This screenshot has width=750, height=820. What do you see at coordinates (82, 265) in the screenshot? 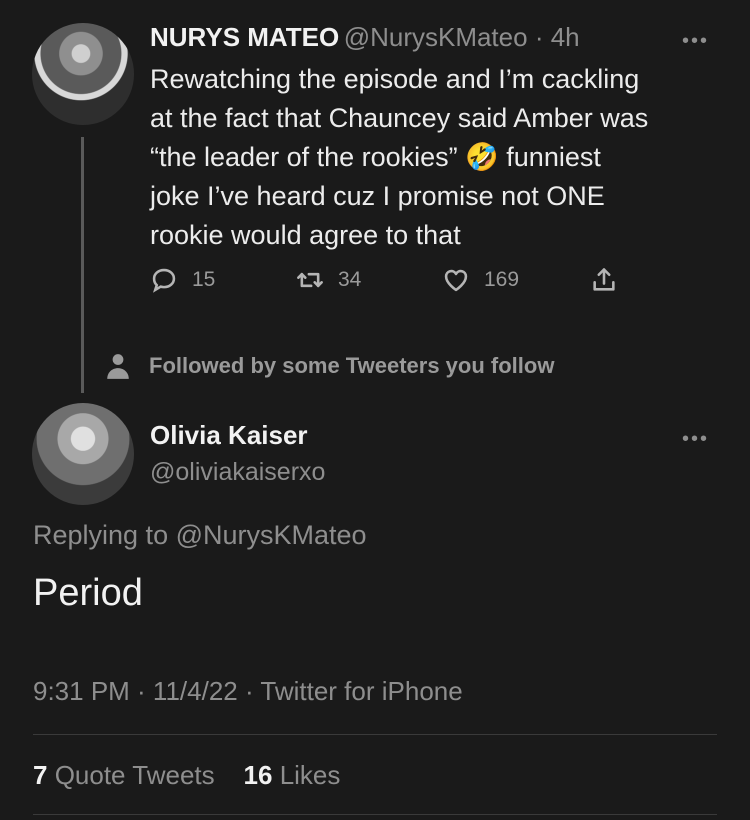
I see `thread-line` at bounding box center [82, 265].